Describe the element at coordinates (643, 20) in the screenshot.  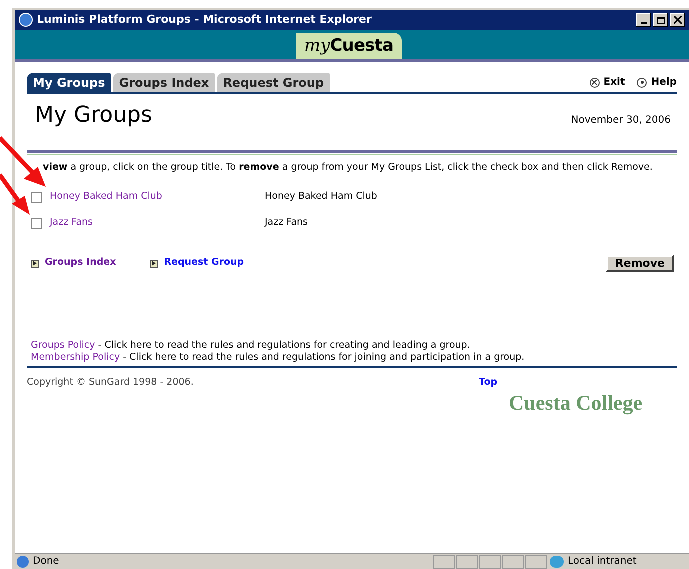
I see `minimize-icon` at that location.